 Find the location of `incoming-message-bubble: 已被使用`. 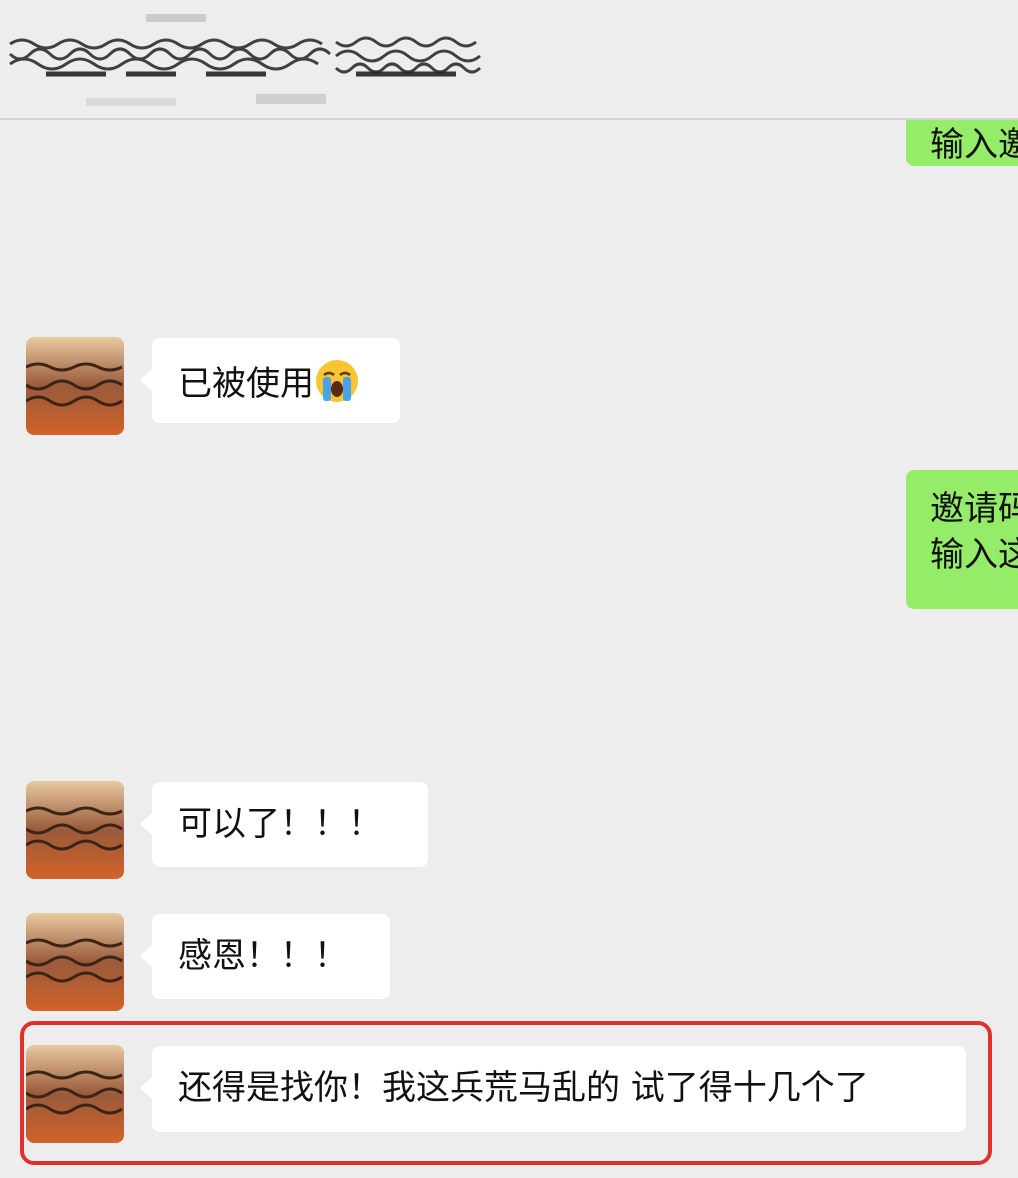

incoming-message-bubble: 已被使用 is located at coordinates (270, 380).